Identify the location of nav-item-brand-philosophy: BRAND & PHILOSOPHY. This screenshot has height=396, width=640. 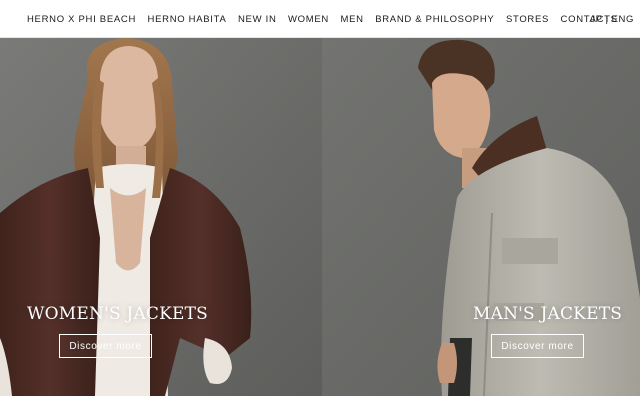
(434, 19).